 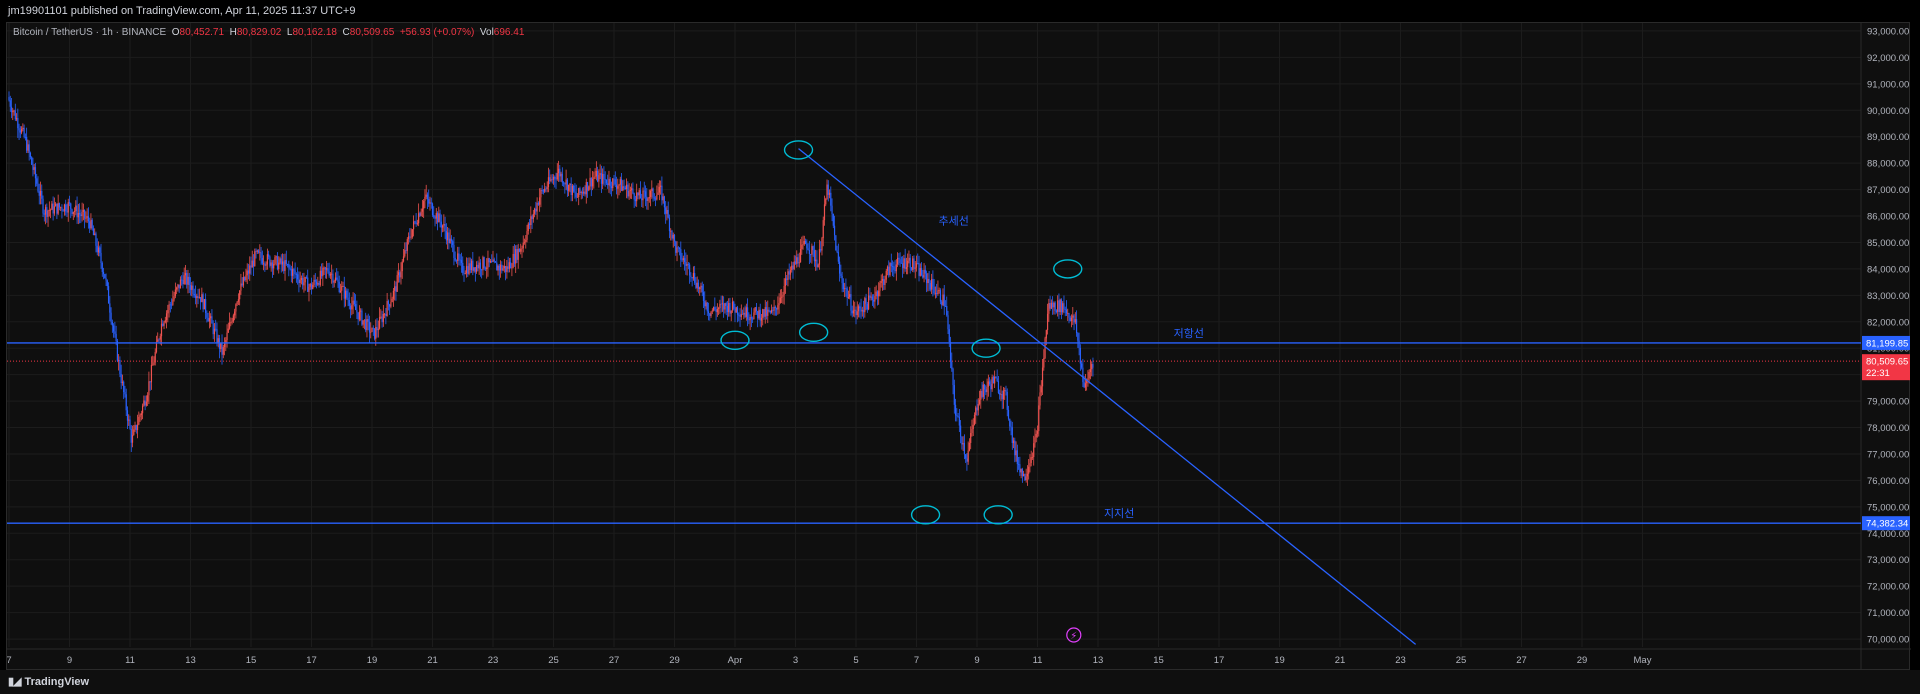 I want to click on x-tick-label: 15, so click(x=1158, y=660).